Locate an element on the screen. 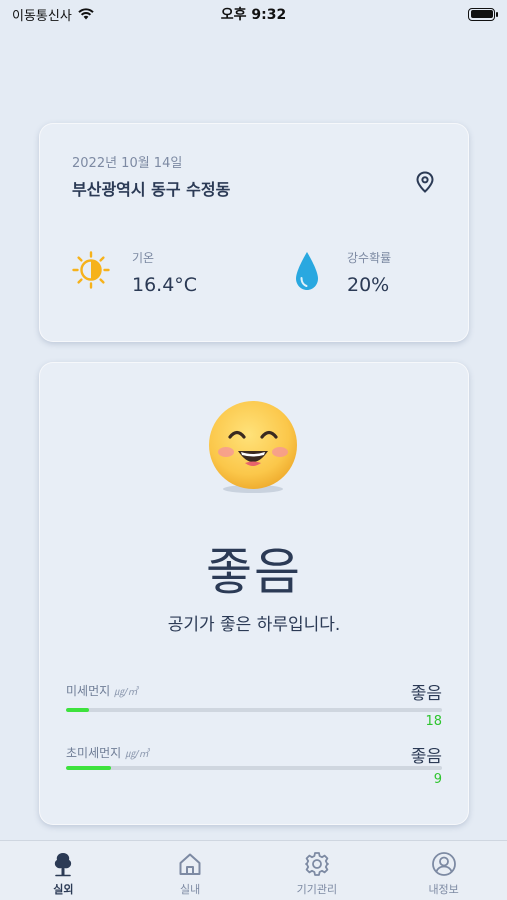 The width and height of the screenshot is (507, 900). home-icon is located at coordinates (190, 864).